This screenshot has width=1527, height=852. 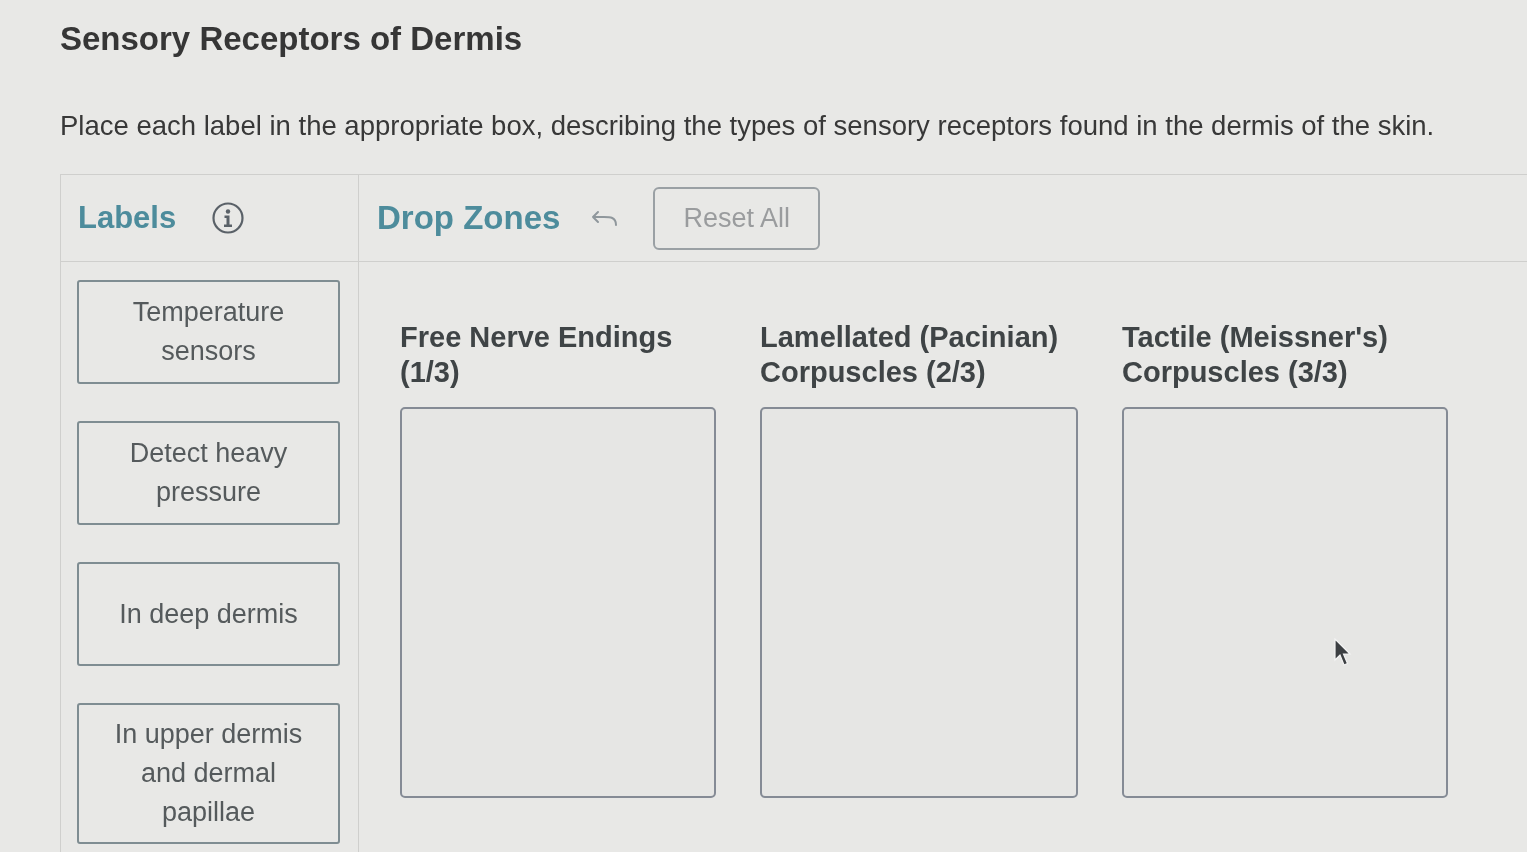 What do you see at coordinates (127, 218) in the screenshot?
I see `labels-heading: Labels` at bounding box center [127, 218].